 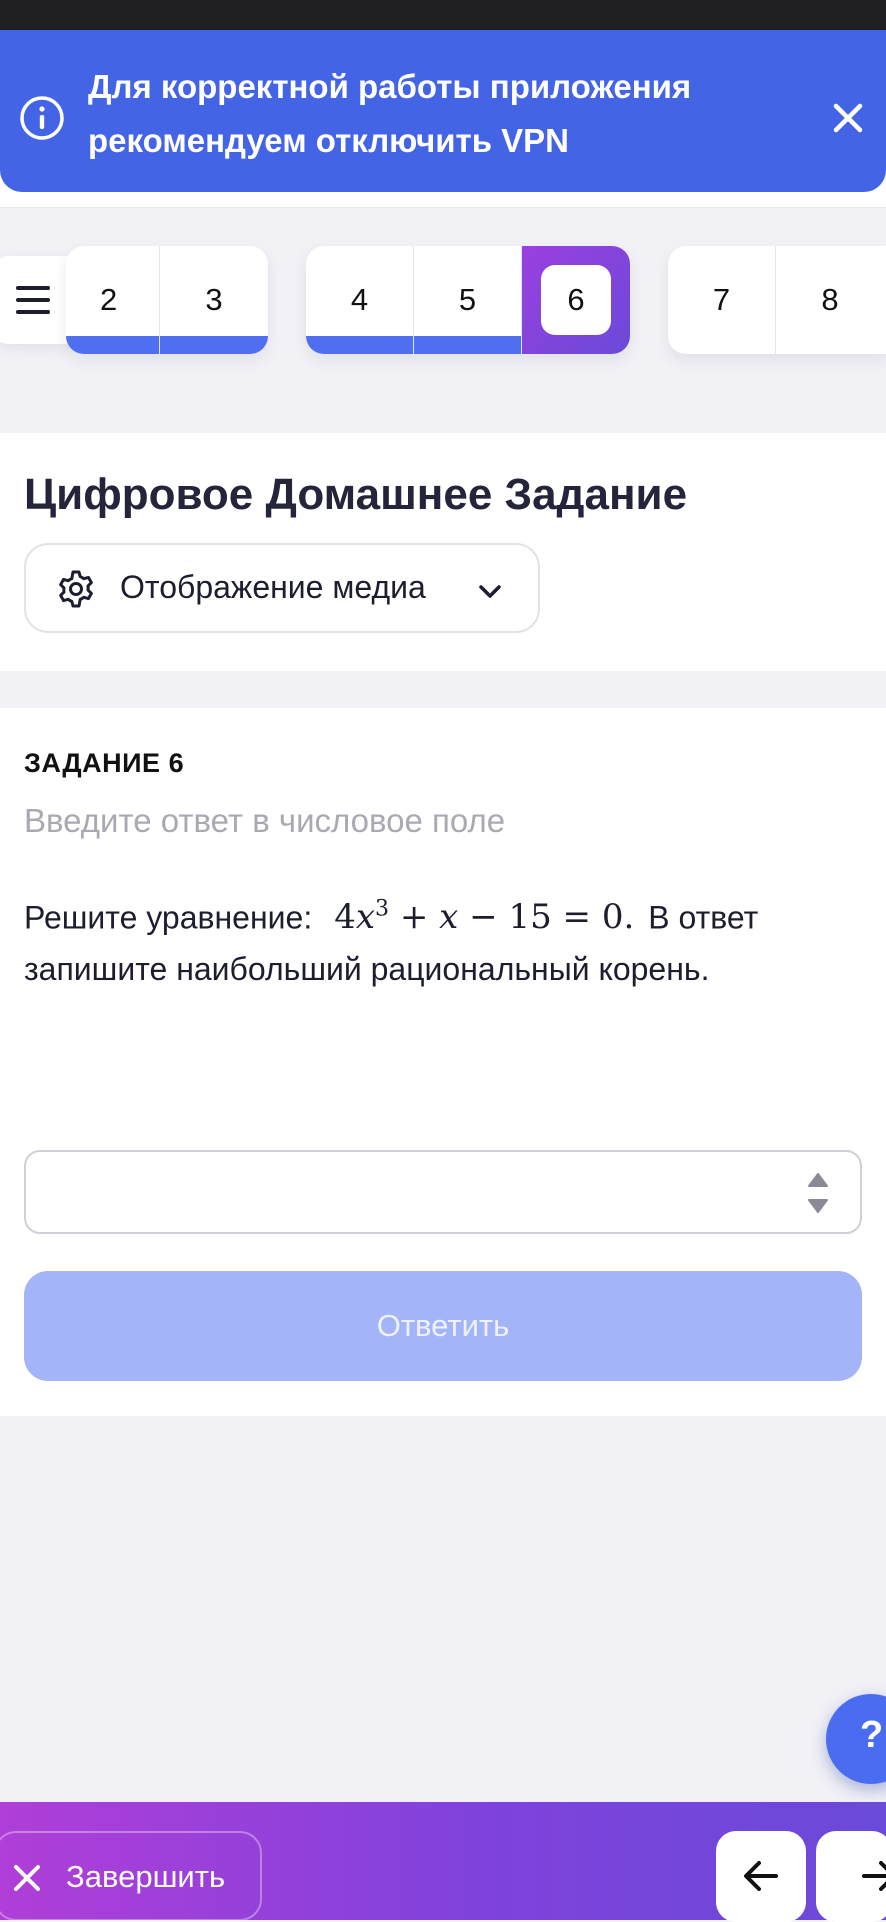 What do you see at coordinates (443, 15) in the screenshot?
I see `status-bar` at bounding box center [443, 15].